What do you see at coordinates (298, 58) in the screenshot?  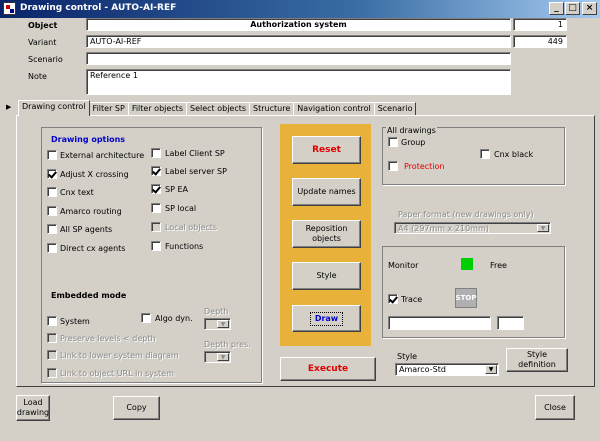 I see `scenario-field` at bounding box center [298, 58].